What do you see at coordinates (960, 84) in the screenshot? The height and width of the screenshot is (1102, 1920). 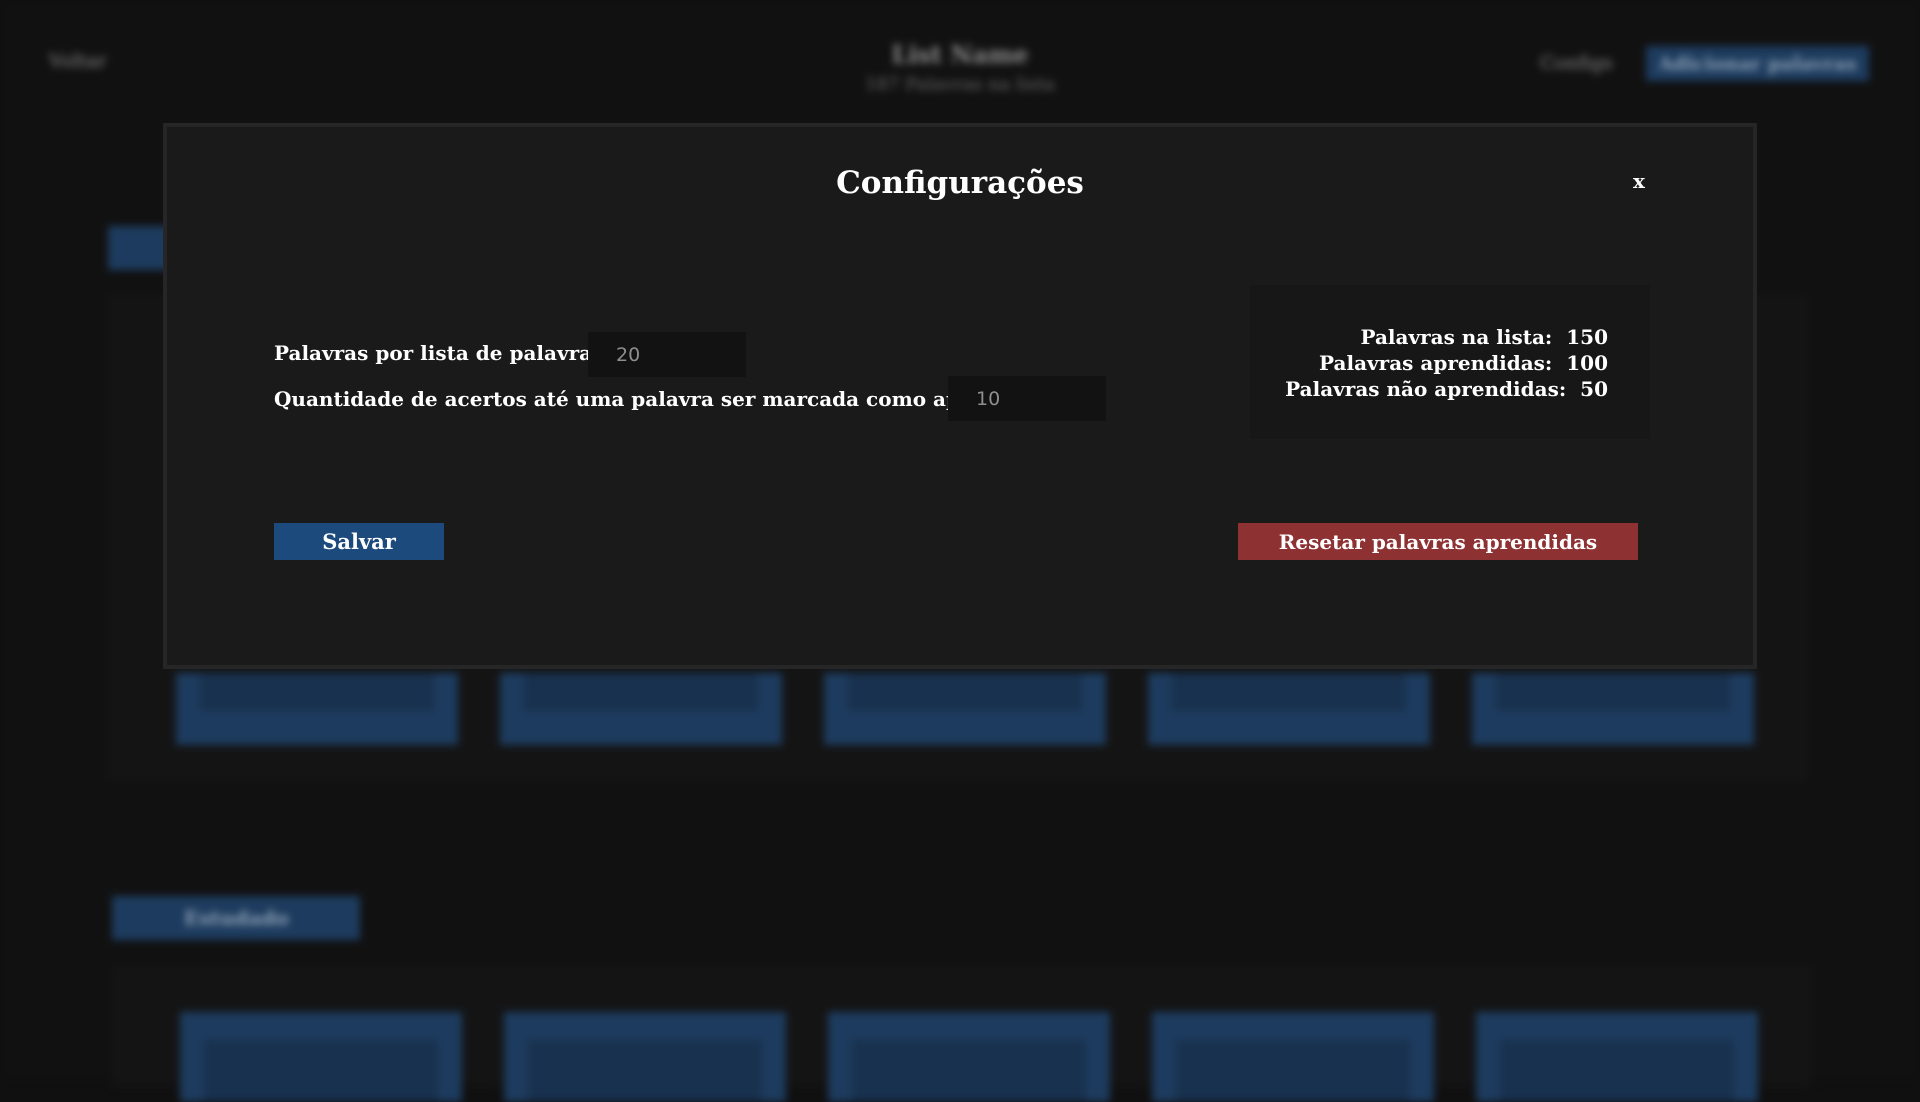 I see `list-subtitle: 187 Palavras na lista` at bounding box center [960, 84].